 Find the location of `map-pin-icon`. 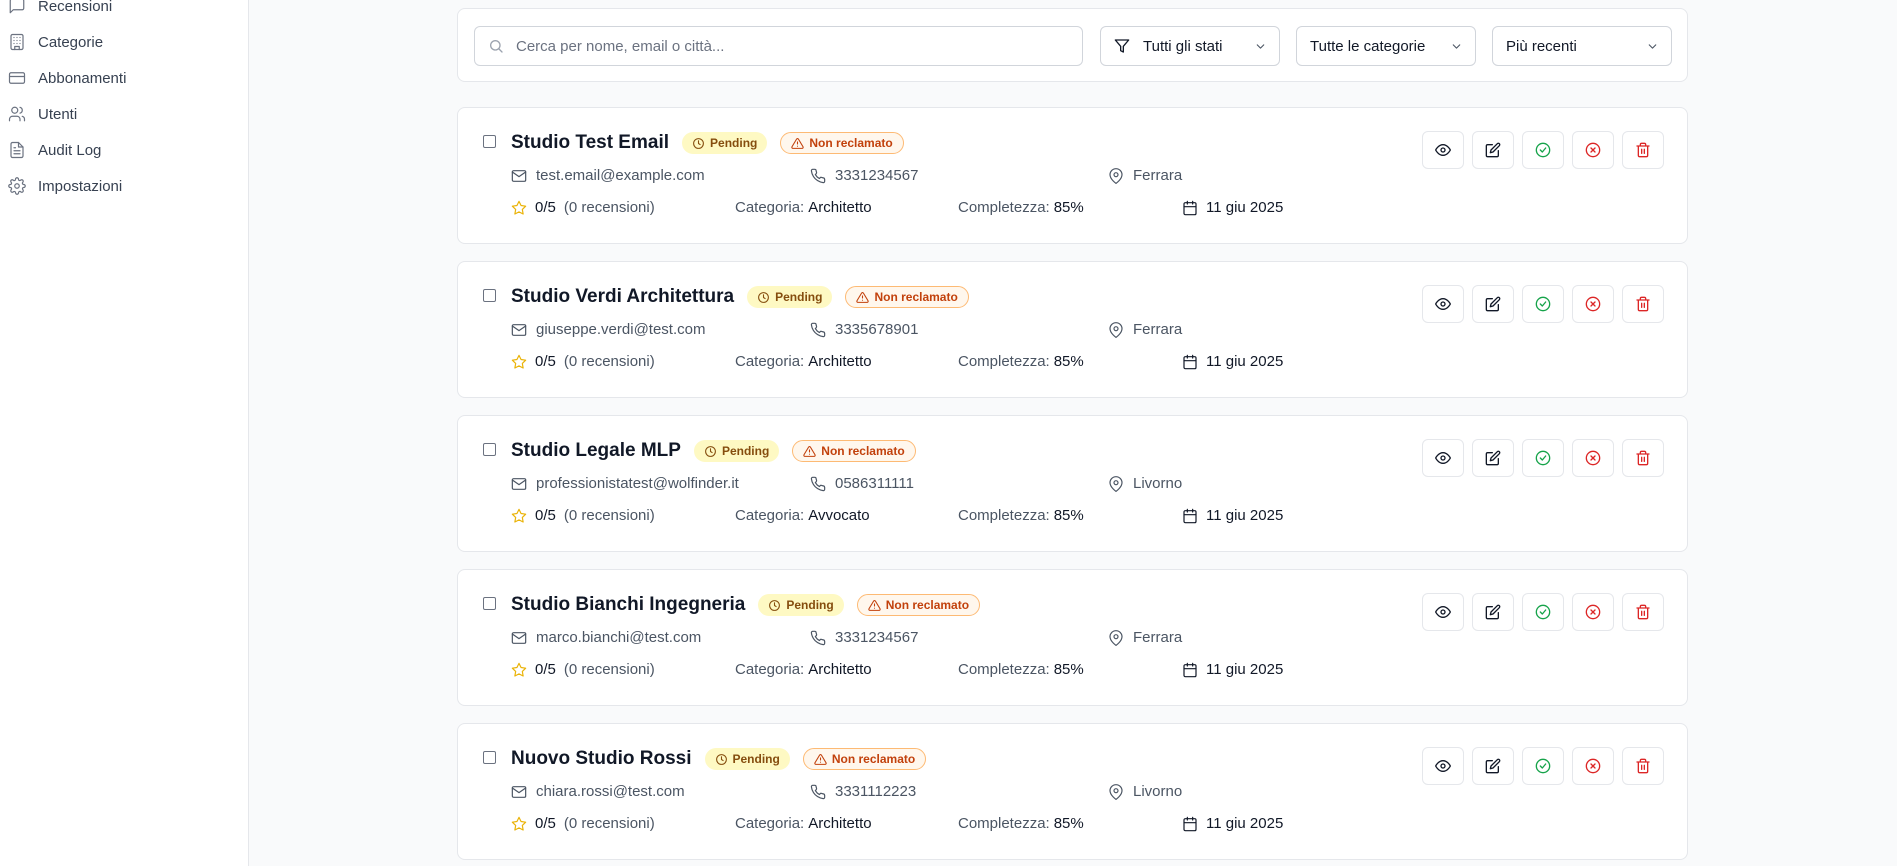

map-pin-icon is located at coordinates (1116, 791).